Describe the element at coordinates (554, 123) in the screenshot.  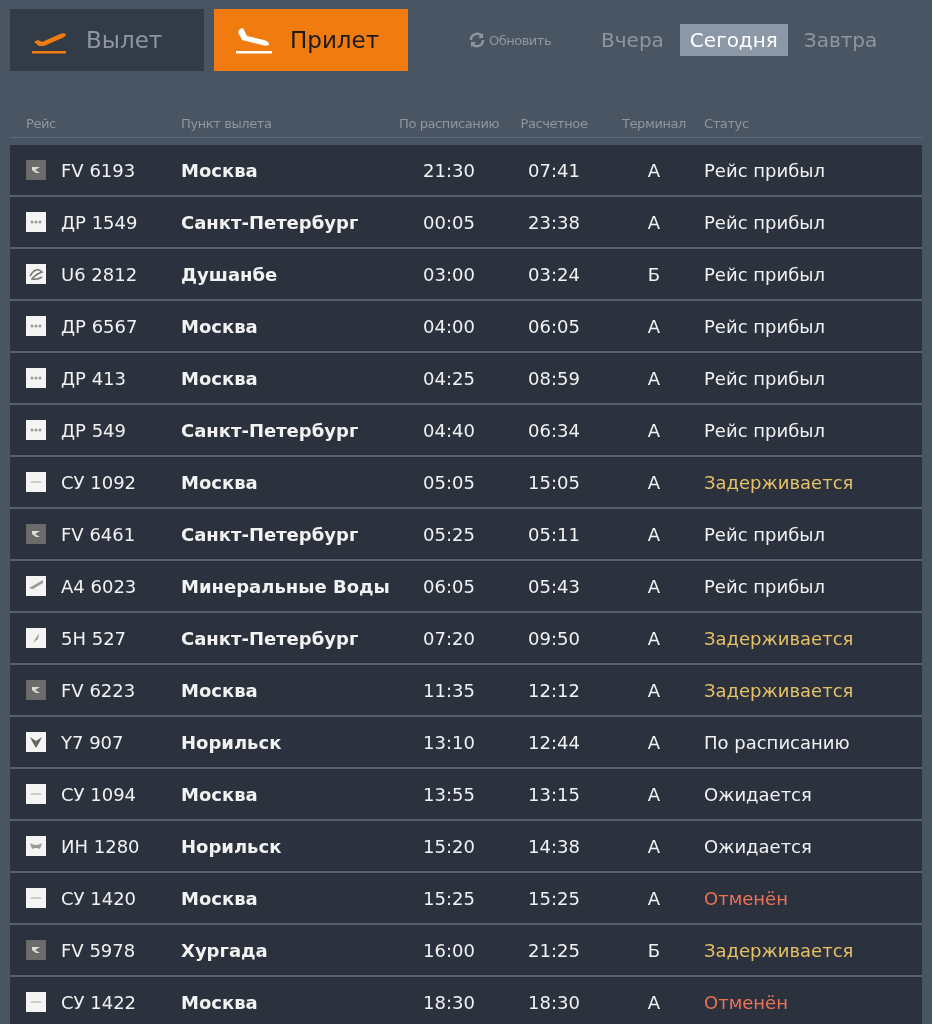
I see `column-header: Расчетное` at that location.